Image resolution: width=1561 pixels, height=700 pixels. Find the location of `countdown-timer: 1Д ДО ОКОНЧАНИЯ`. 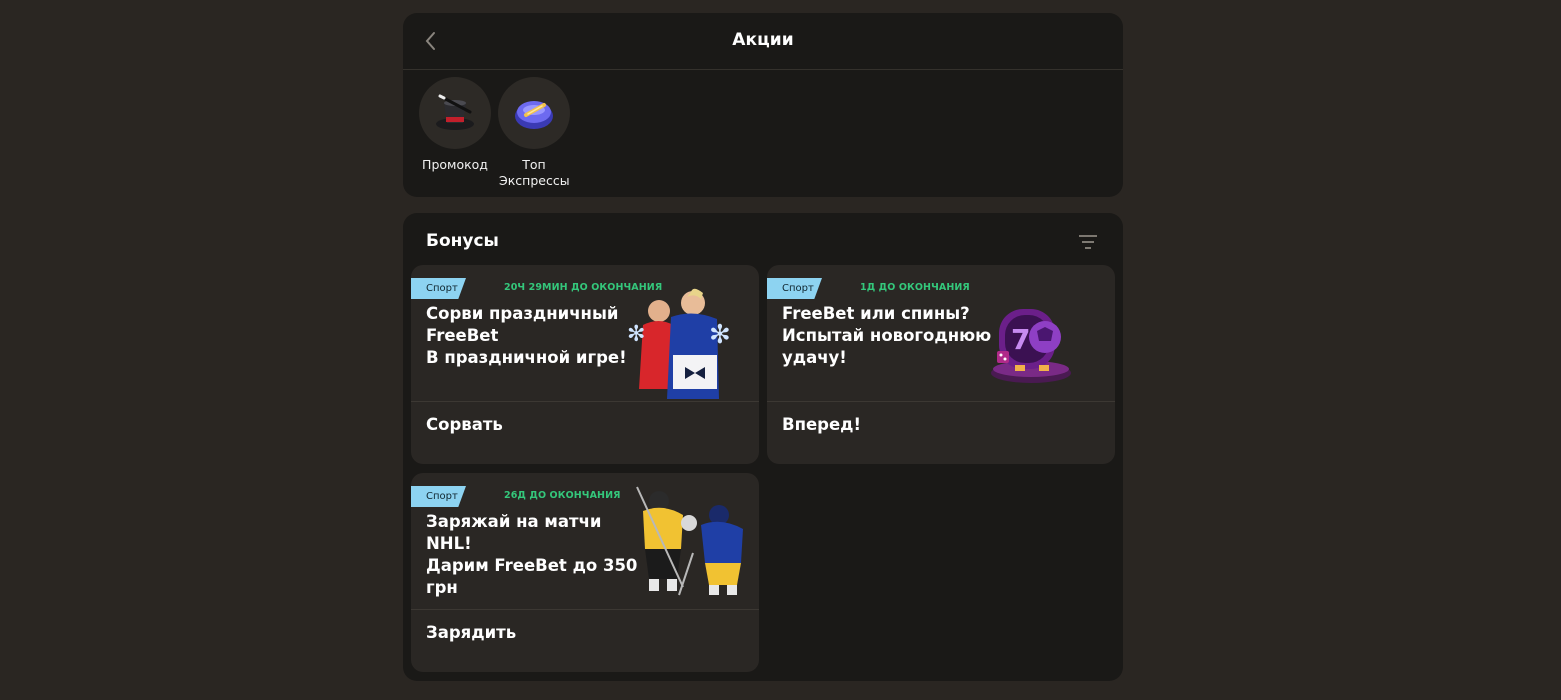

countdown-timer: 1Д ДО ОКОНЧАНИЯ is located at coordinates (915, 287).